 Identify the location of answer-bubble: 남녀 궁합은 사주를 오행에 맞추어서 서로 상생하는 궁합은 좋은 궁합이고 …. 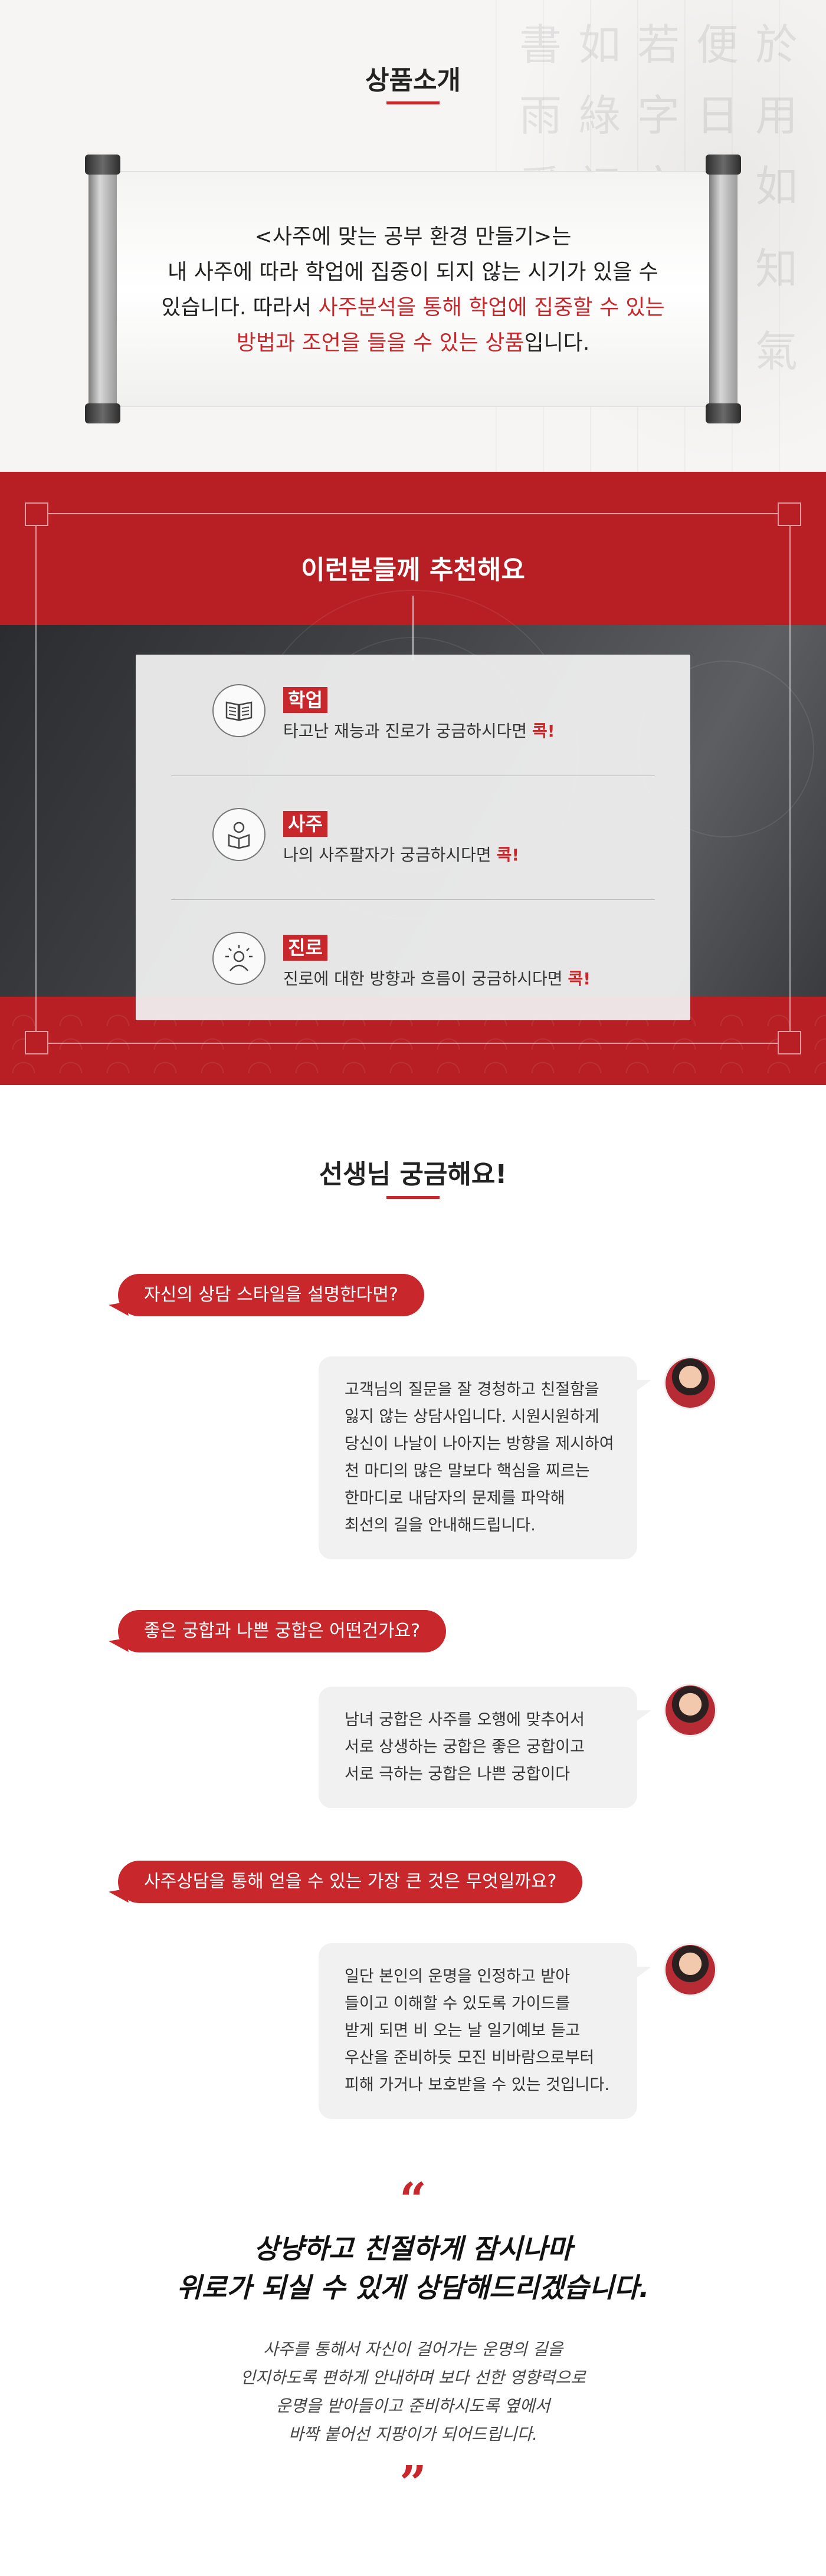
(485, 1747).